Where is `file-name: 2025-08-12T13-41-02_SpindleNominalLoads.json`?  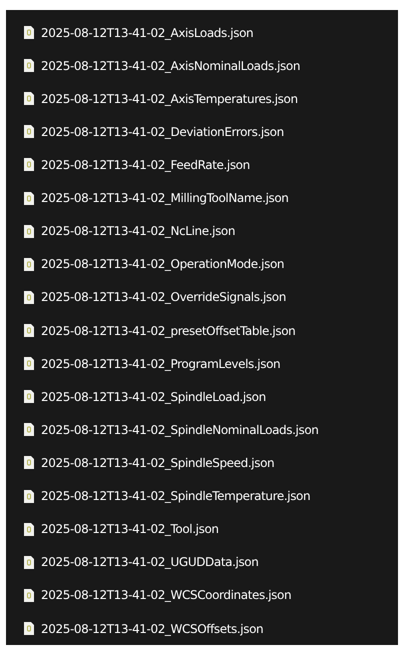
file-name: 2025-08-12T13-41-02_SpindleNominalLoads.json is located at coordinates (179, 429).